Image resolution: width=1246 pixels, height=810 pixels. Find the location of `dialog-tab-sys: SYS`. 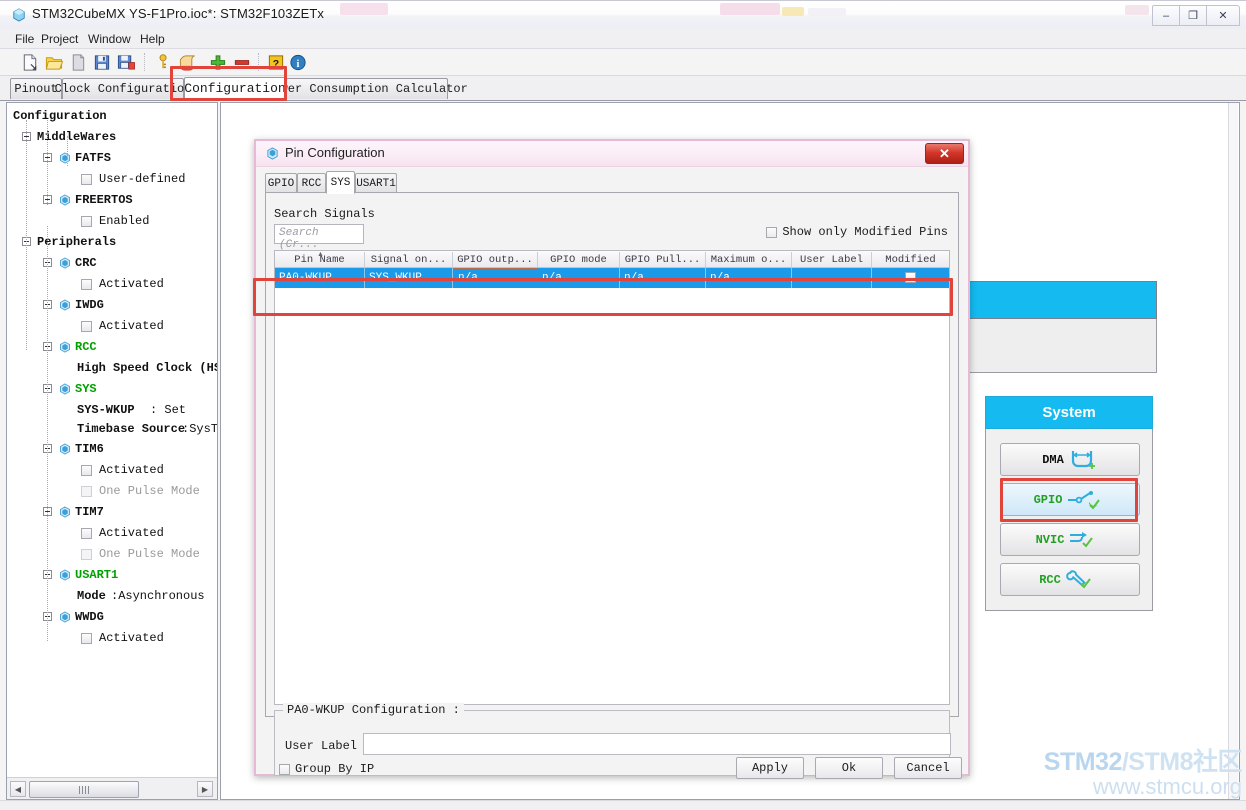

dialog-tab-sys: SYS is located at coordinates (340, 182).